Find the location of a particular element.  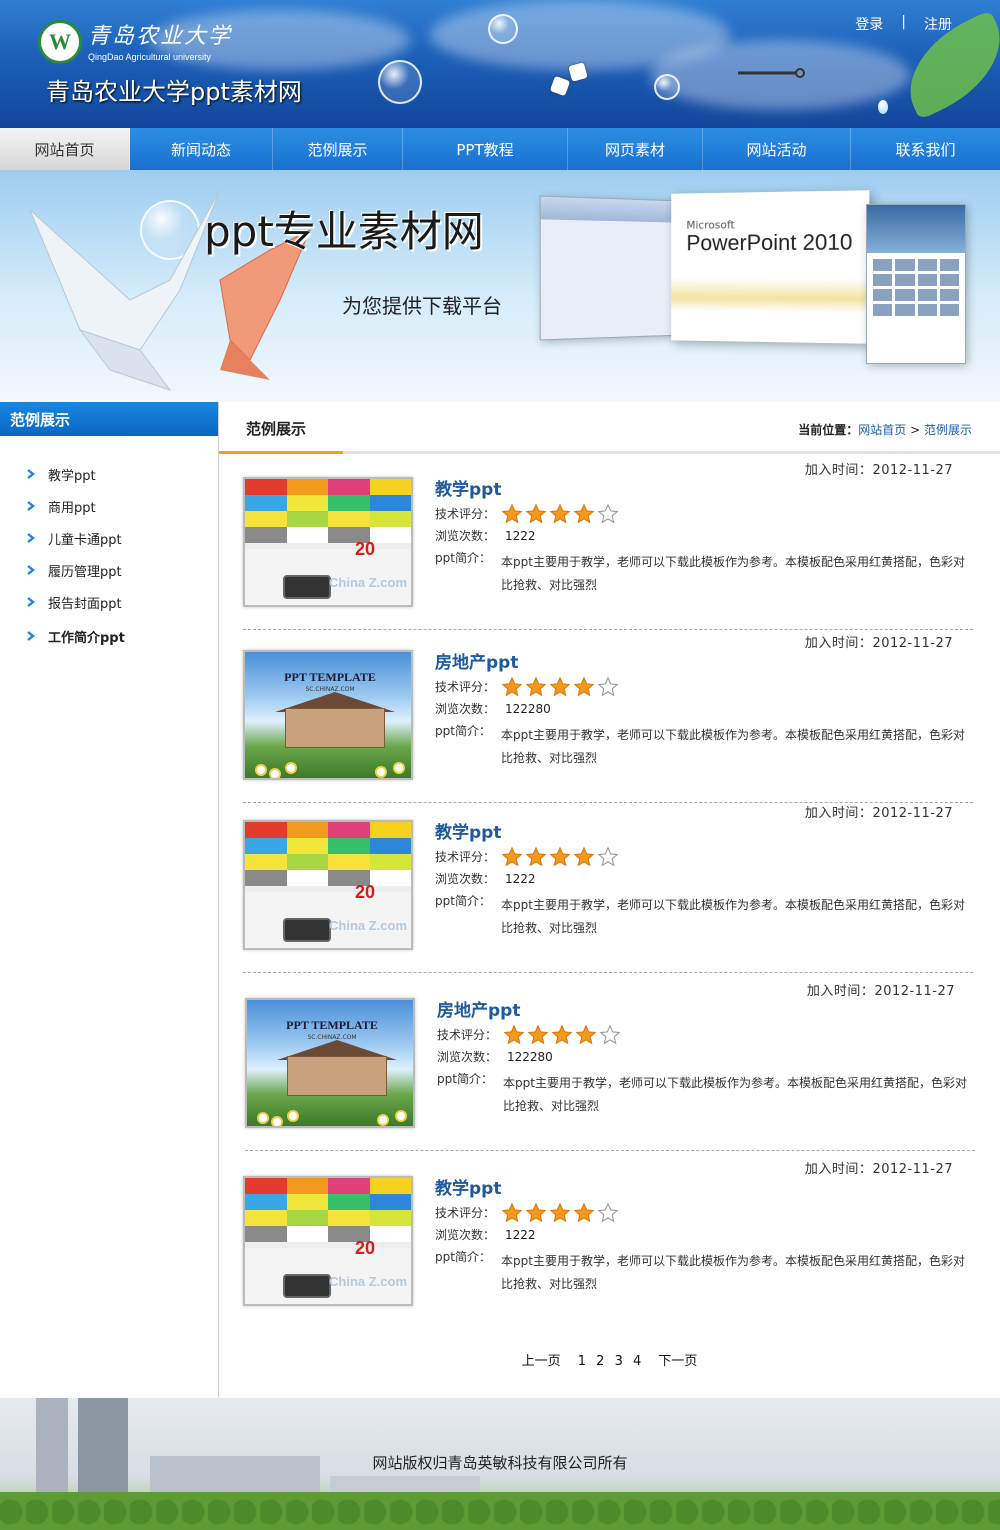

sidebar-item-teaching: 教学ppt is located at coordinates (109, 474).